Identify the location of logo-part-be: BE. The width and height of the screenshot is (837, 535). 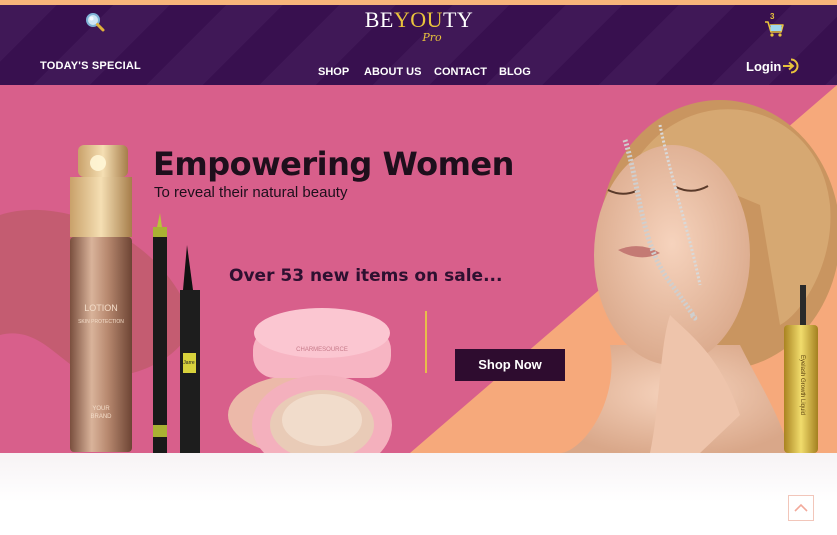
(379, 19).